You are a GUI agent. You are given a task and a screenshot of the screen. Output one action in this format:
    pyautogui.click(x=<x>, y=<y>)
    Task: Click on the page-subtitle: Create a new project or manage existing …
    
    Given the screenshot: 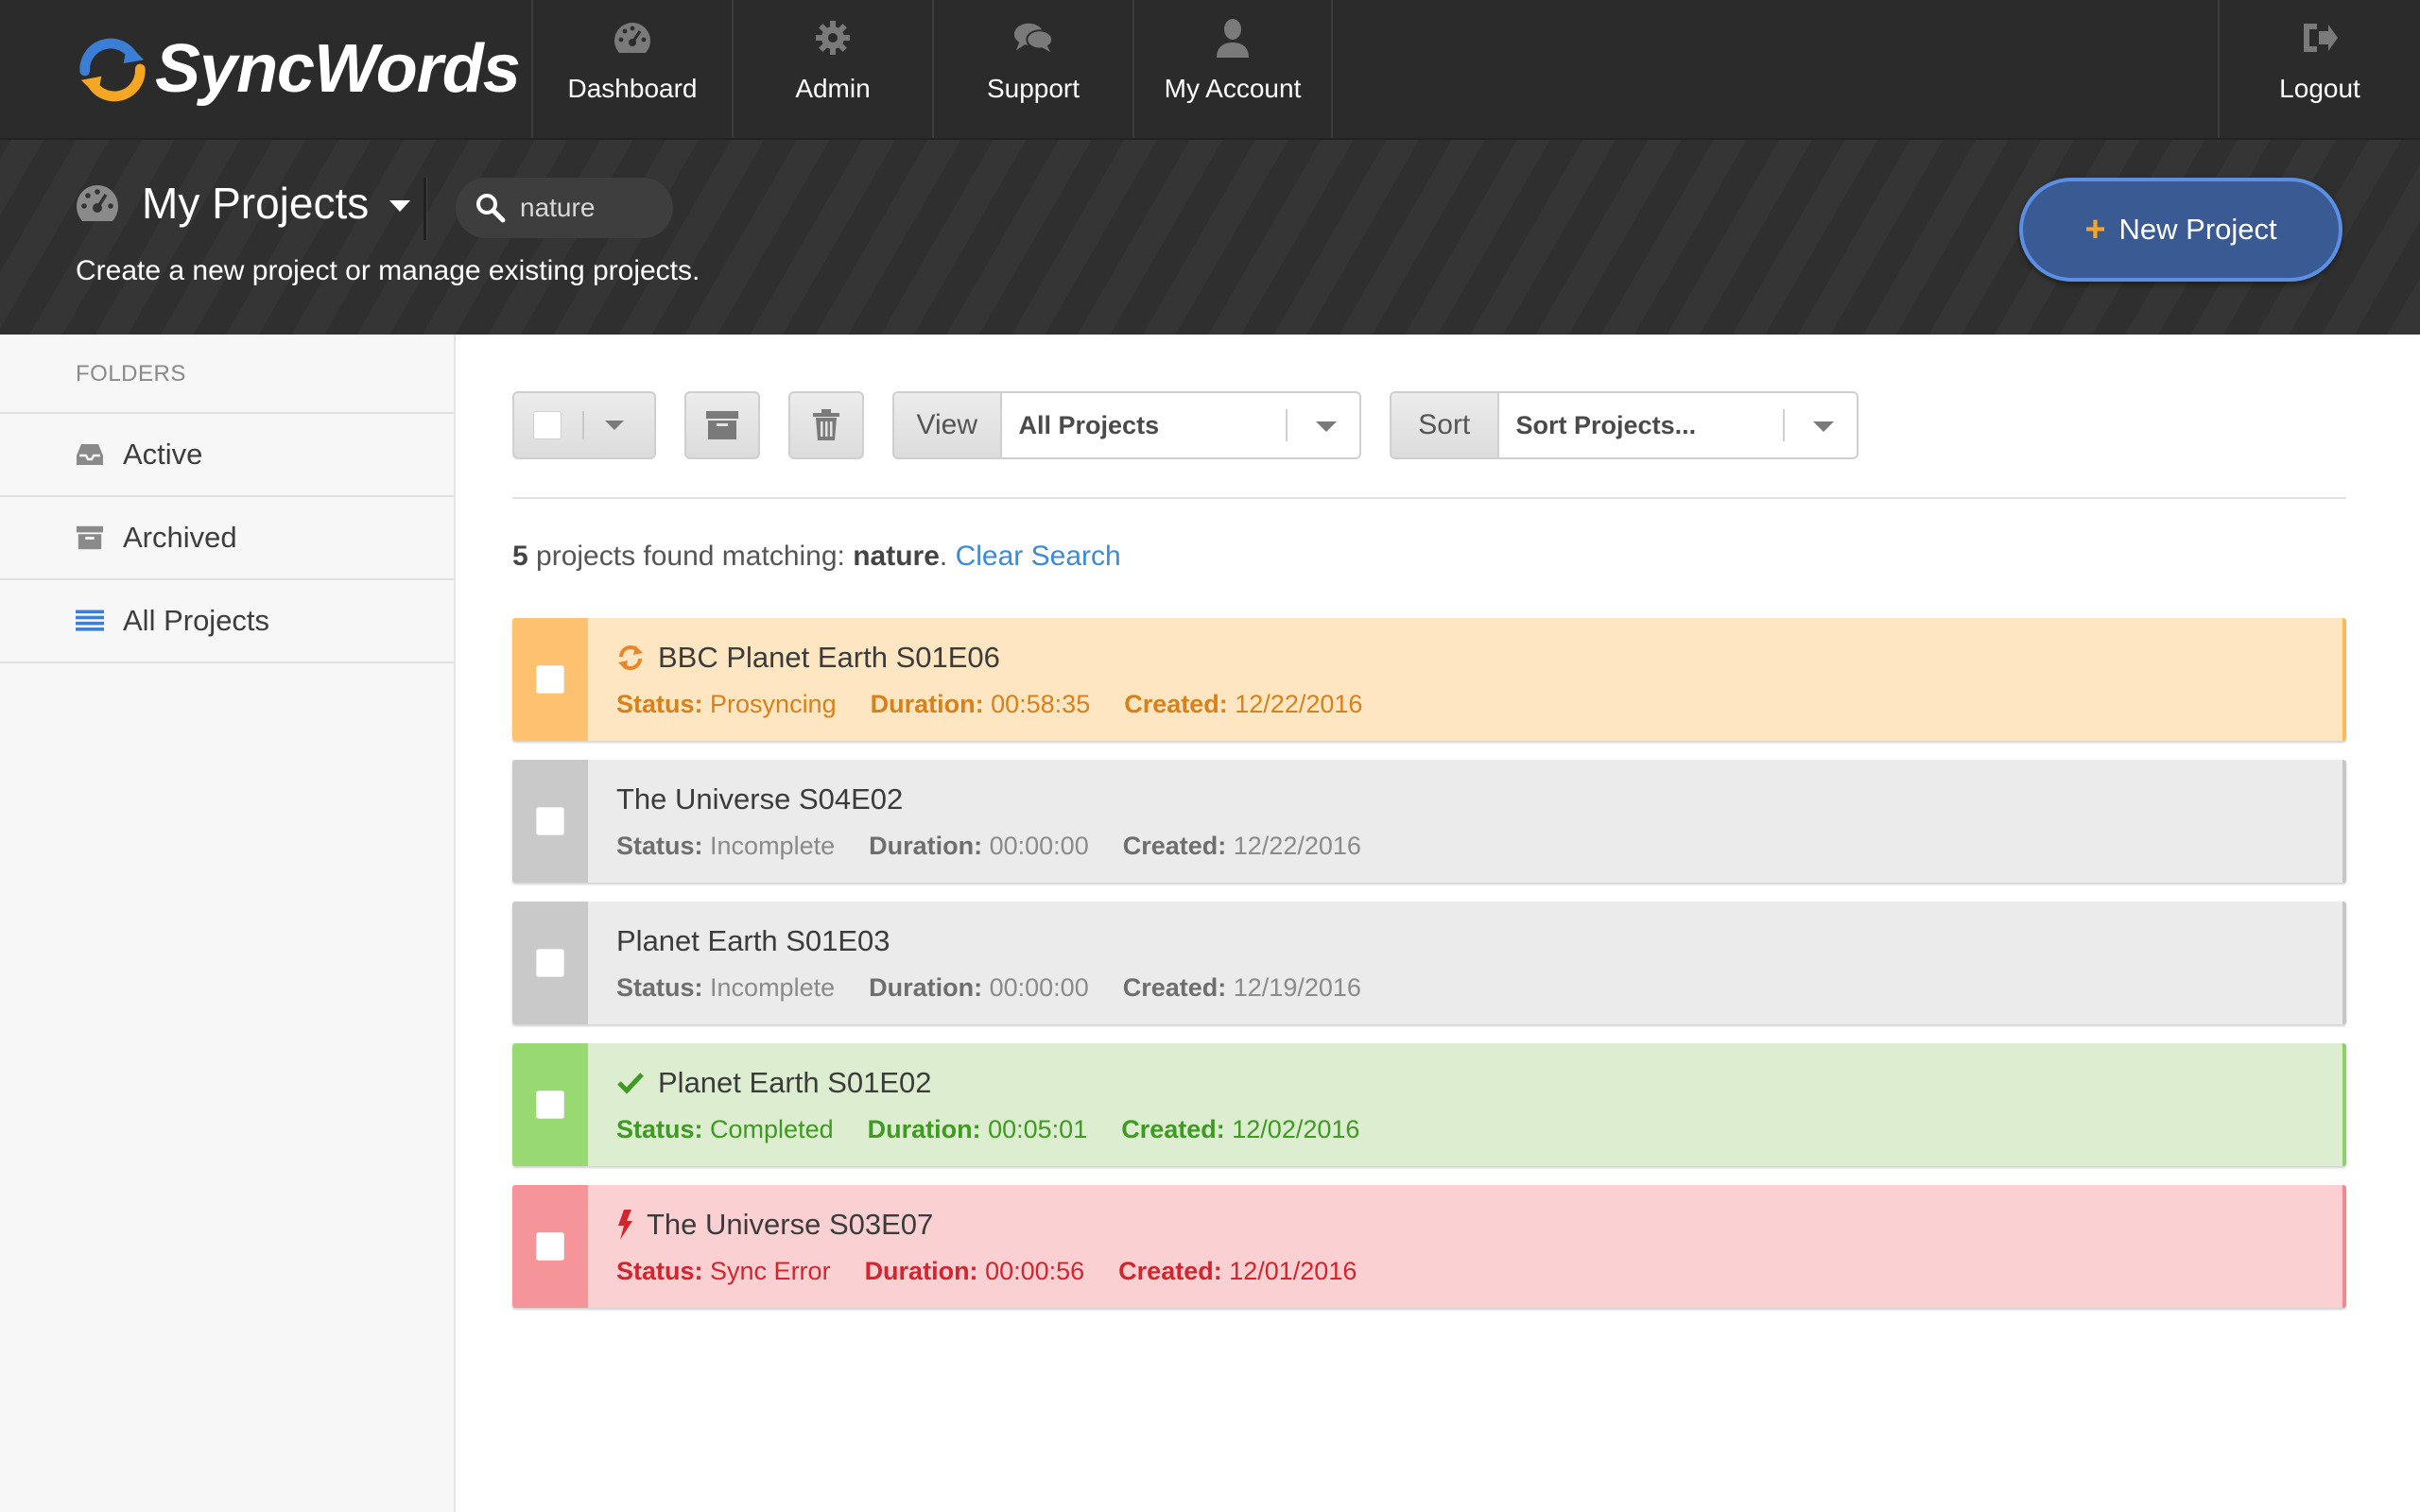 What is the action you would take?
    pyautogui.click(x=388, y=270)
    